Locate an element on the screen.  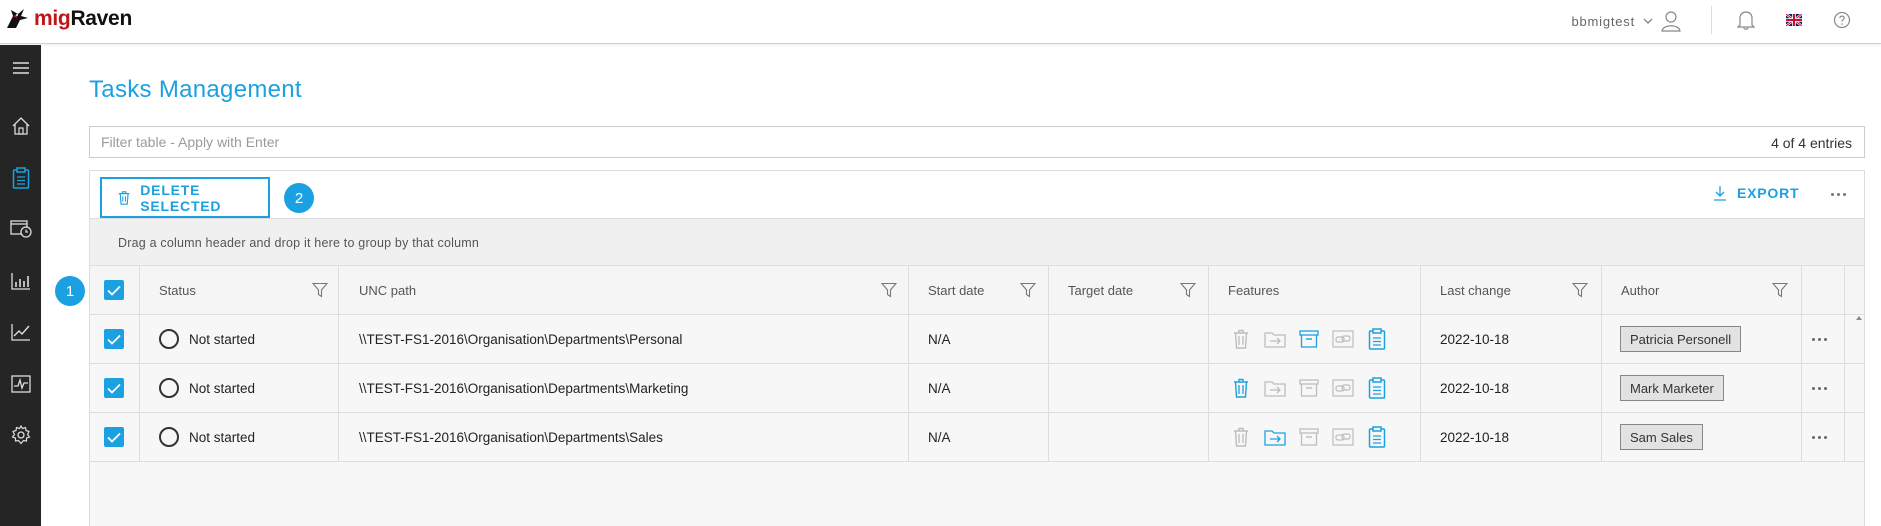
status-circle-icon is located at coordinates (169, 388).